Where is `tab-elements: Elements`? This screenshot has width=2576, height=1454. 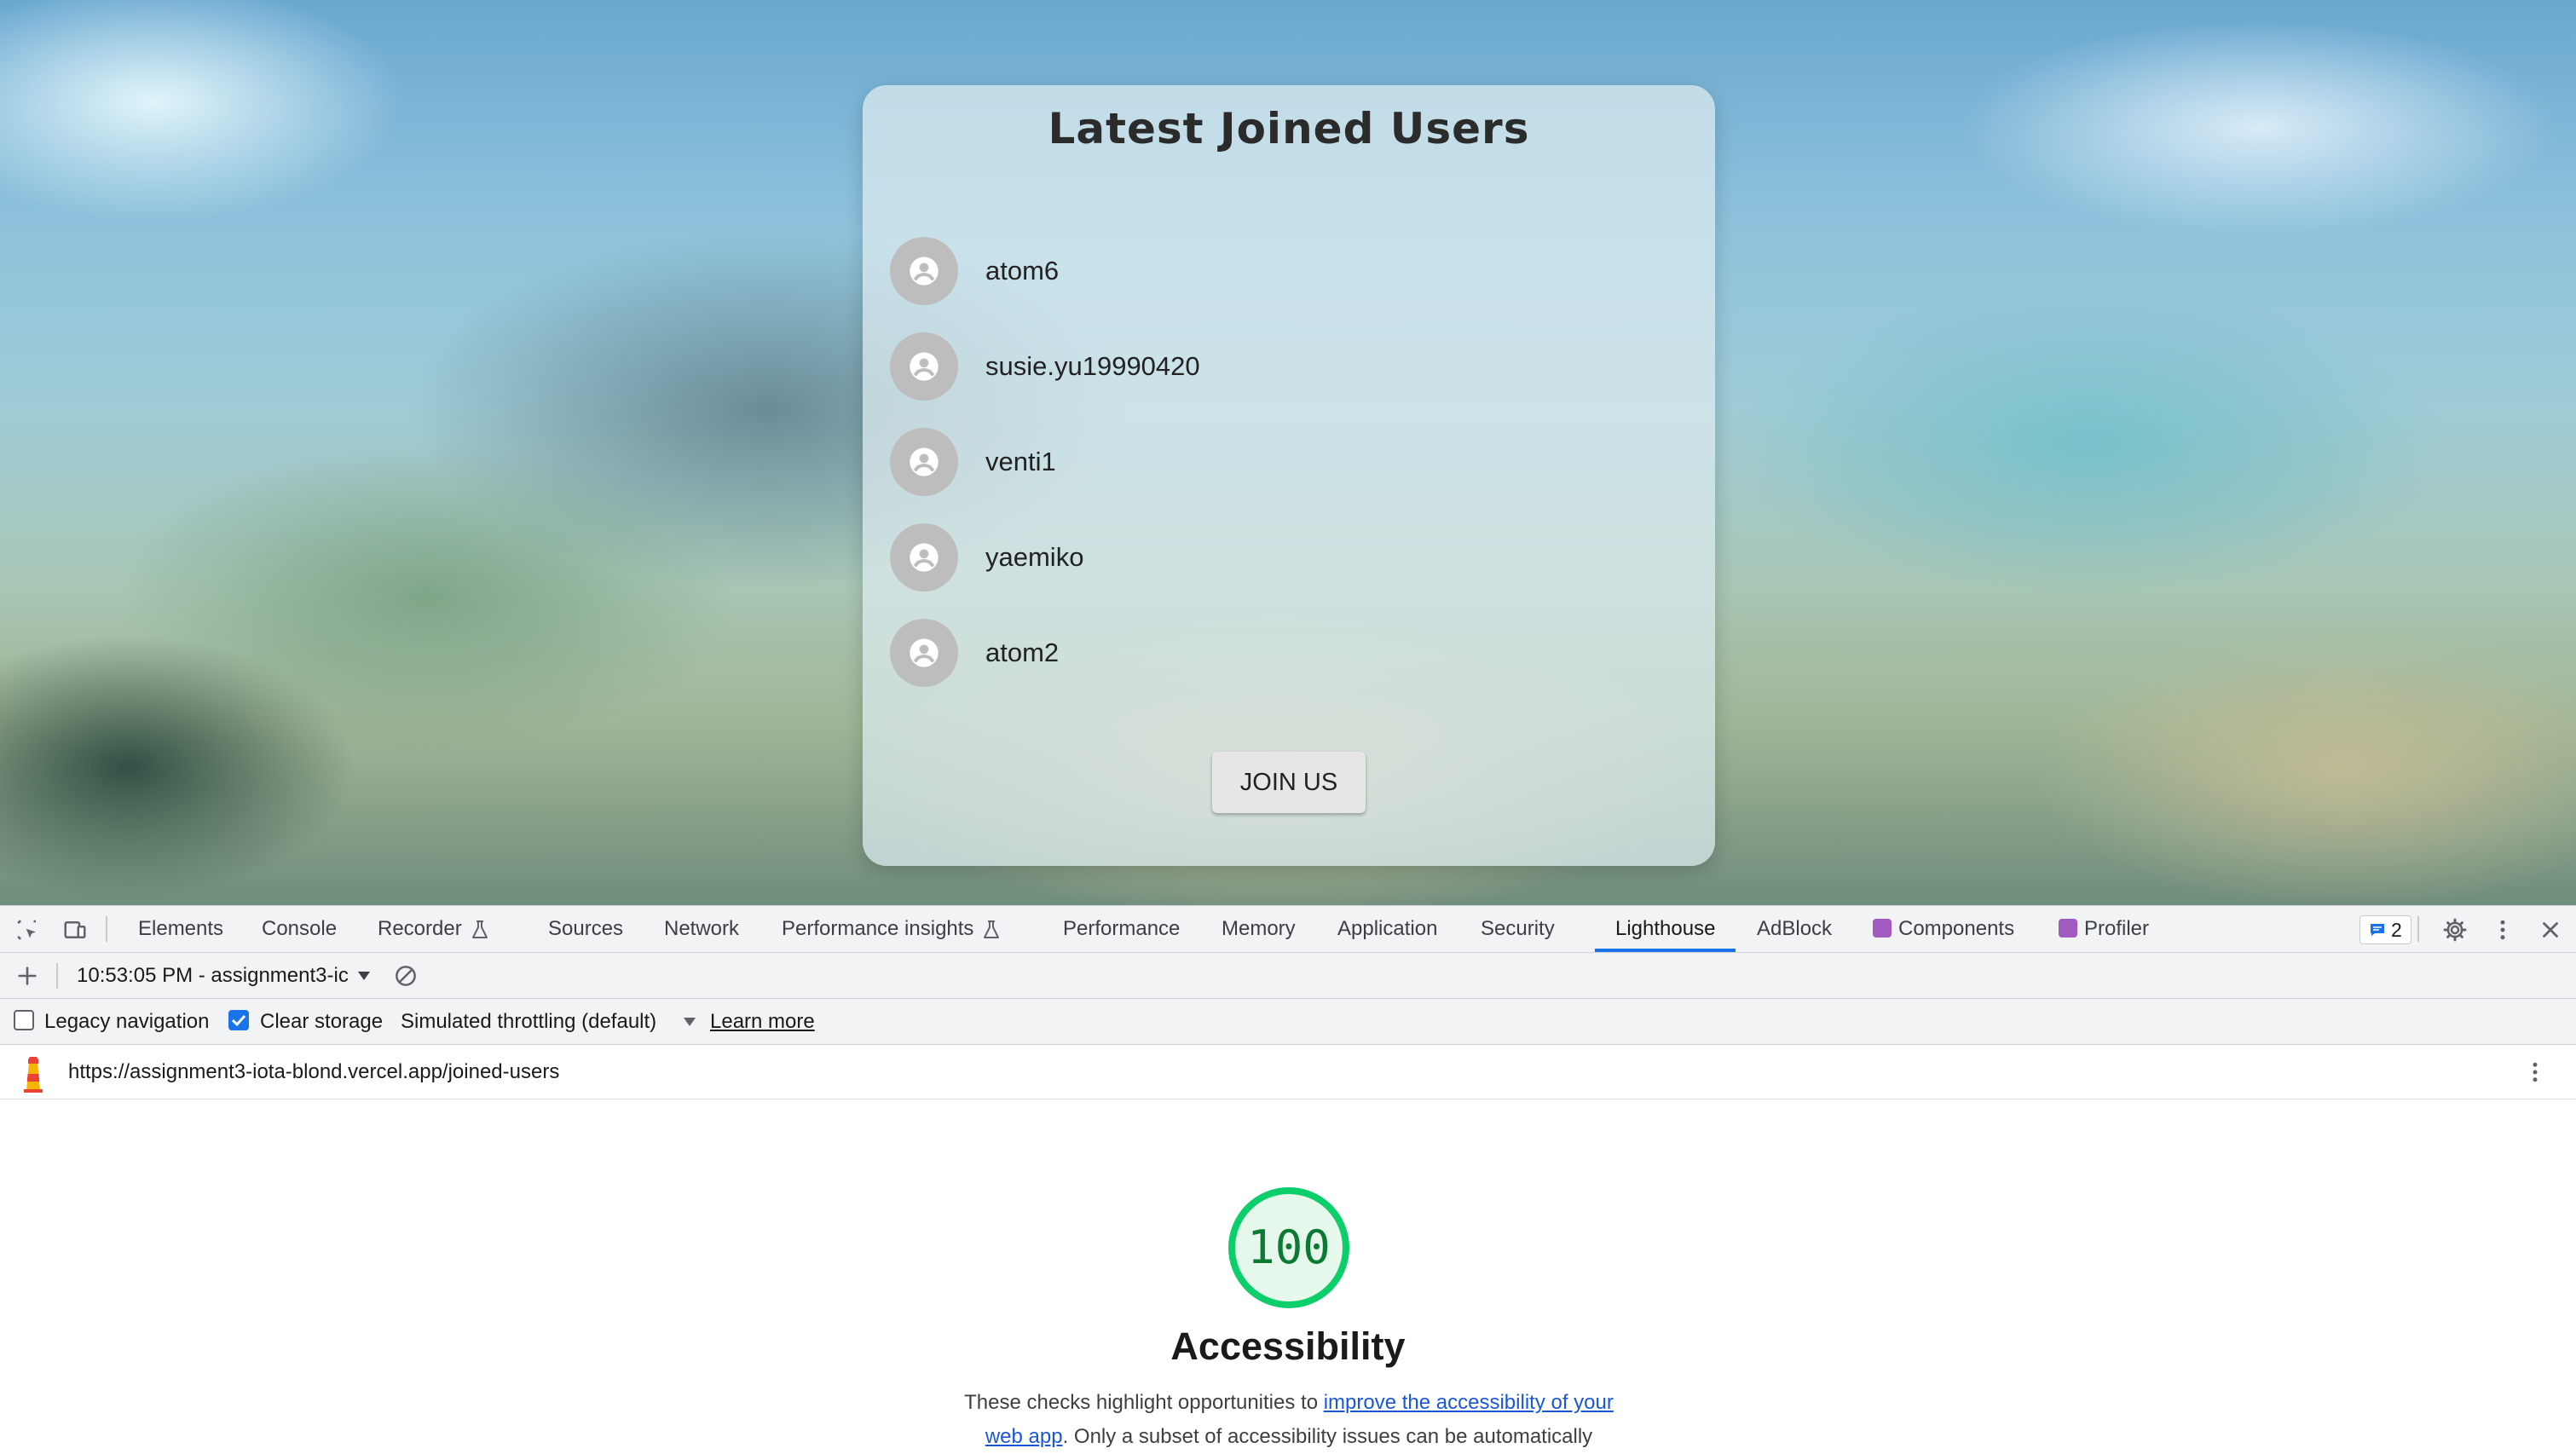 tab-elements: Elements is located at coordinates (180, 929).